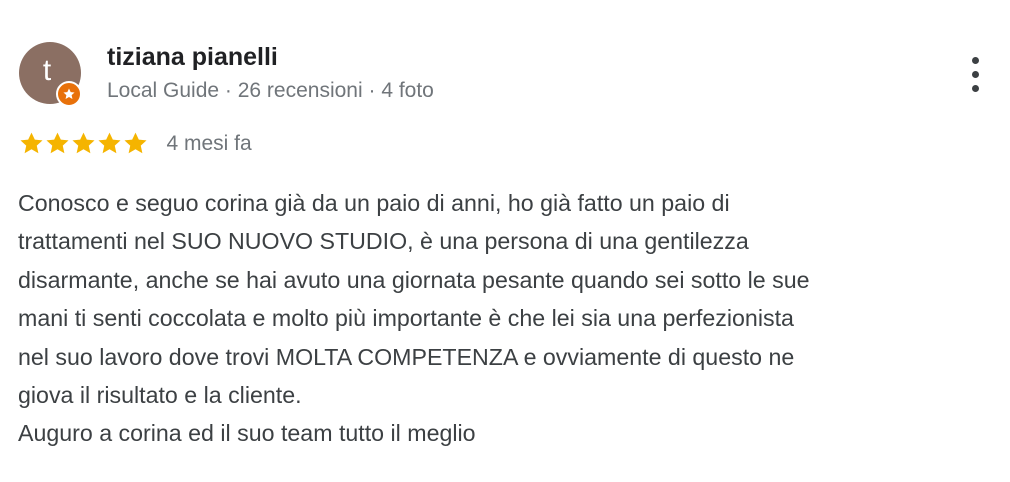  What do you see at coordinates (192, 57) in the screenshot?
I see `reviewer-name: tiziana pianelli` at bounding box center [192, 57].